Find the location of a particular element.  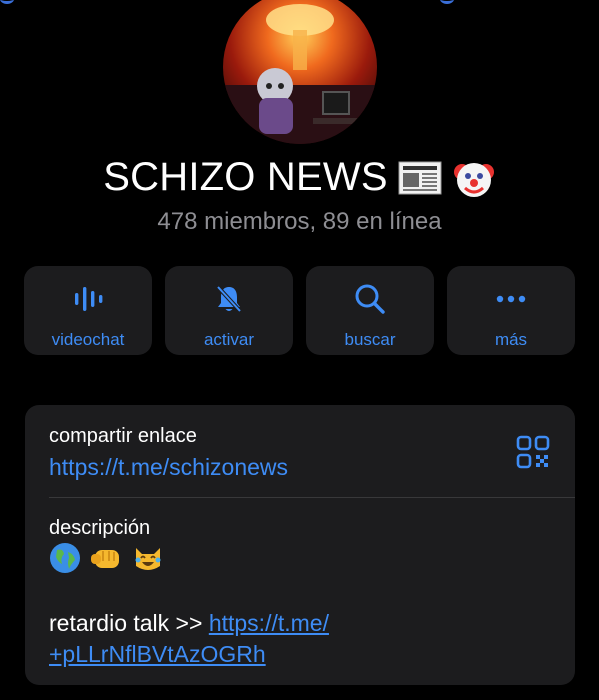

laughing-cat-emoji is located at coordinates (148, 560).